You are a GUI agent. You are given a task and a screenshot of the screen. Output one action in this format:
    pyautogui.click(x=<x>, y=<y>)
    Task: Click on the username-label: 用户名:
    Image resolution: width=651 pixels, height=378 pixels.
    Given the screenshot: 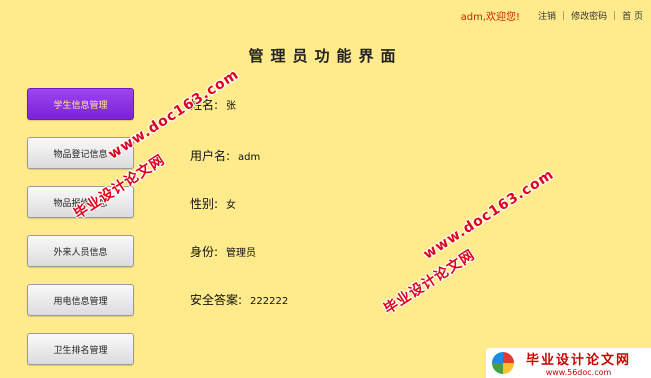 What is the action you would take?
    pyautogui.click(x=210, y=156)
    